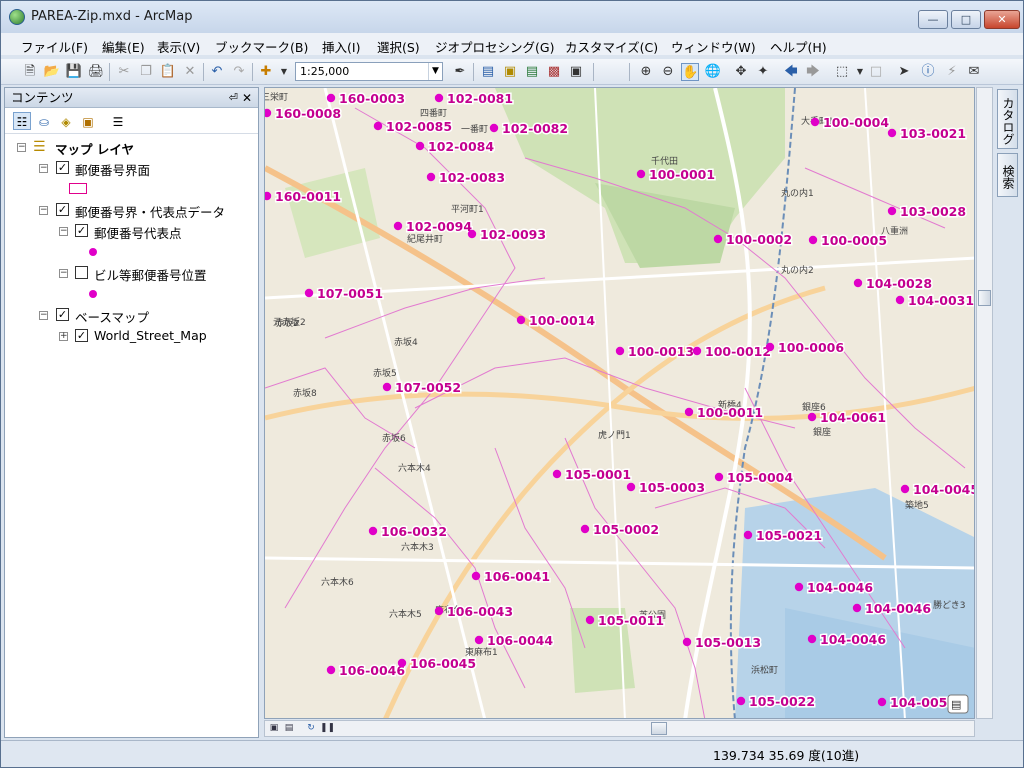 The width and height of the screenshot is (1024, 768). Describe the element at coordinates (460, 72) in the screenshot. I see `editor-toolbar-icon: ✒` at that location.